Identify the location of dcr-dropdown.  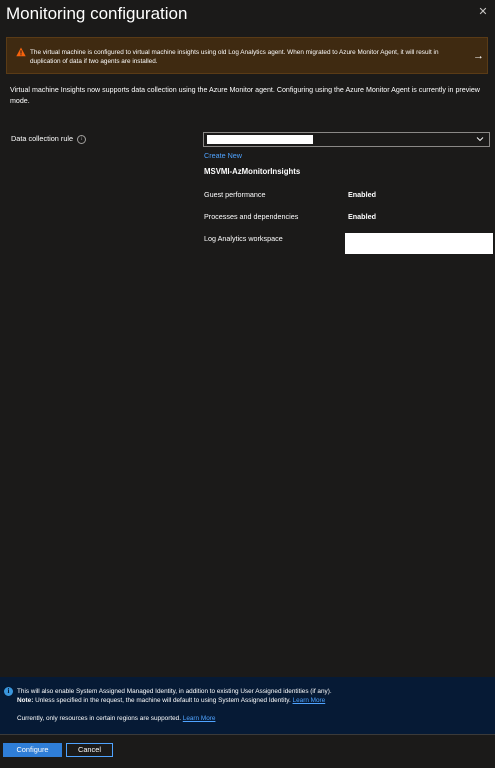
(346, 139).